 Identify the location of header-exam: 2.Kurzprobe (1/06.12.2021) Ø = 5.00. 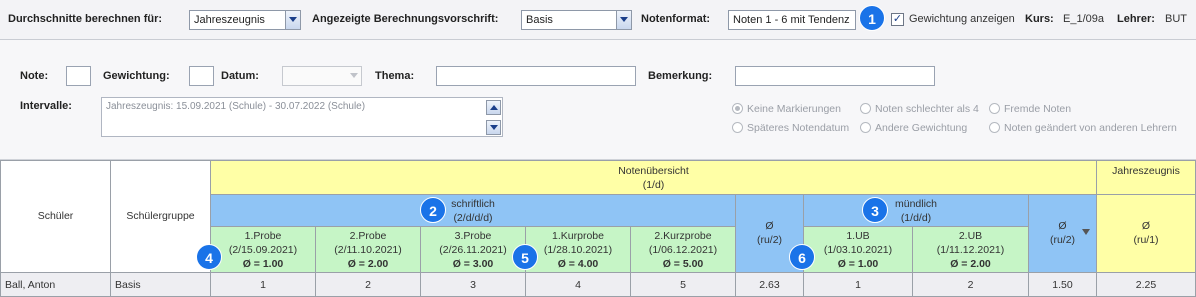
(683, 250).